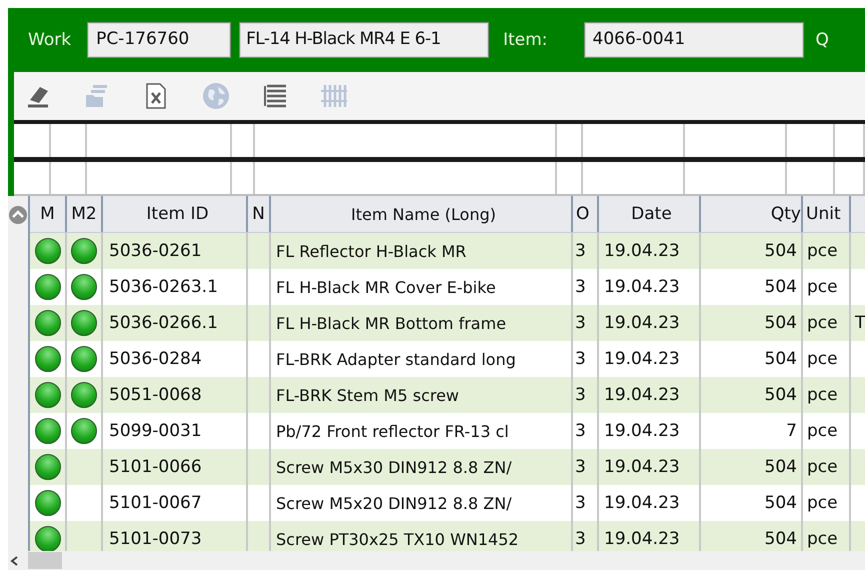 The width and height of the screenshot is (865, 574). I want to click on field-label: Q, so click(822, 40).